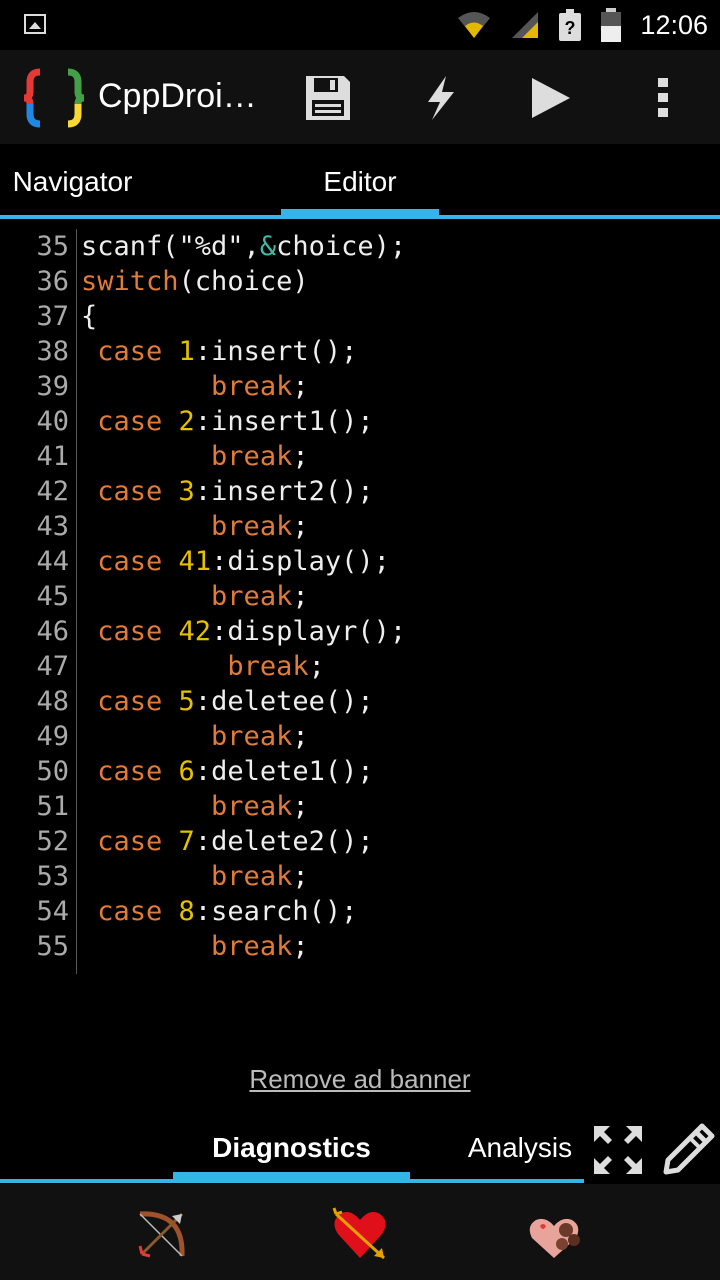  I want to click on code-line: 53 break;, so click(360, 876).